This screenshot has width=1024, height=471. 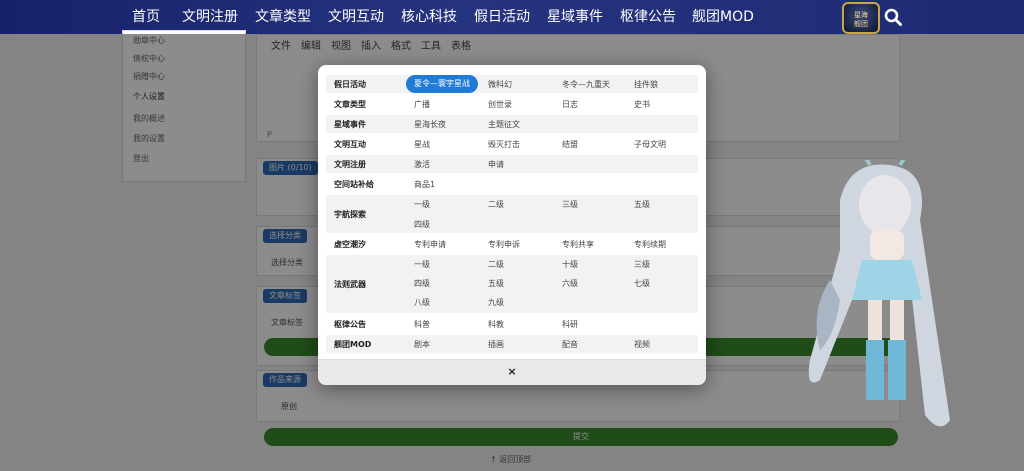 What do you see at coordinates (879, 293) in the screenshot?
I see `anime-character-illustration` at bounding box center [879, 293].